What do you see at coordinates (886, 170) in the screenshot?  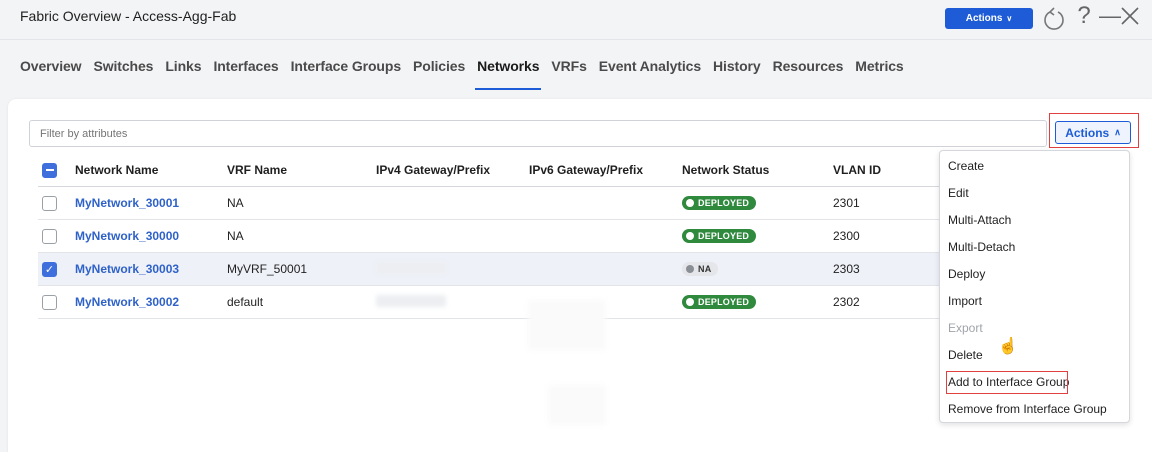 I see `column-header: VLAN ID` at bounding box center [886, 170].